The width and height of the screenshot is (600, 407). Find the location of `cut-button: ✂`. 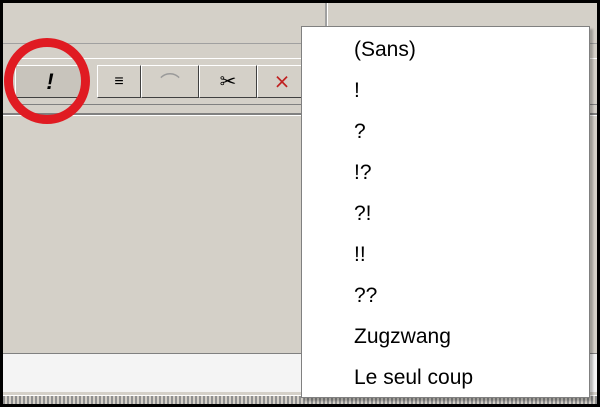

cut-button: ✂ is located at coordinates (228, 81).